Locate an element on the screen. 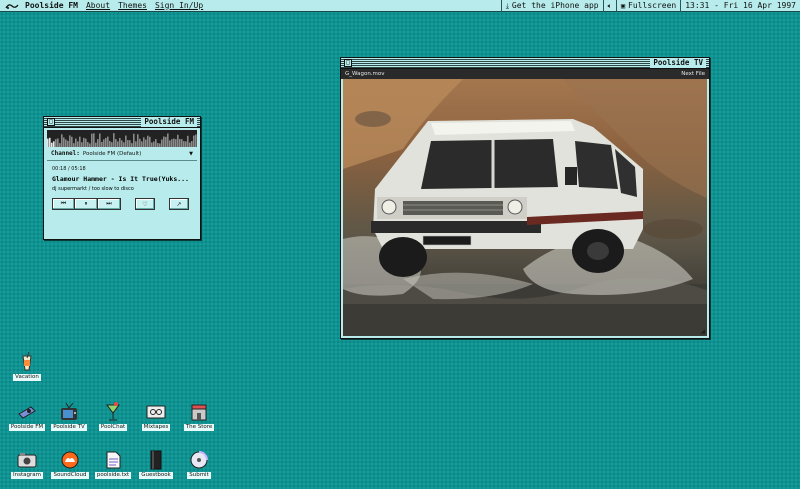 Image resolution: width=800 pixels, height=489 pixels. desktop-icon-label: Submit is located at coordinates (199, 475).